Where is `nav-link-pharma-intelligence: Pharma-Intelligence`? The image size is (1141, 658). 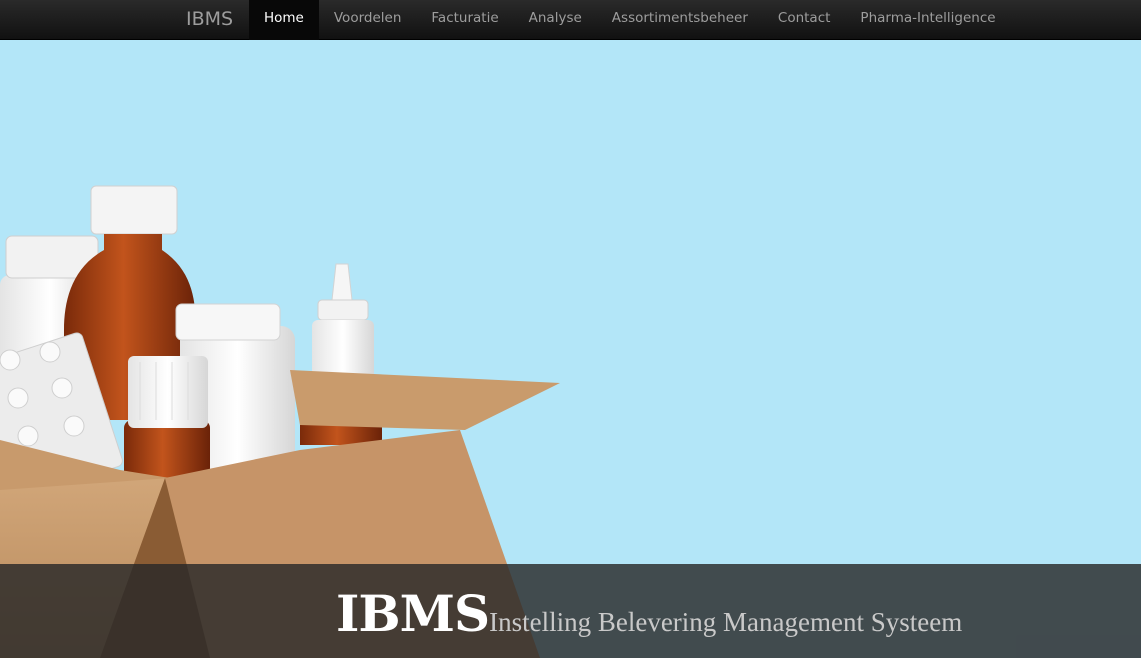
nav-link-pharma-intelligence: Pharma-Intelligence is located at coordinates (927, 20).